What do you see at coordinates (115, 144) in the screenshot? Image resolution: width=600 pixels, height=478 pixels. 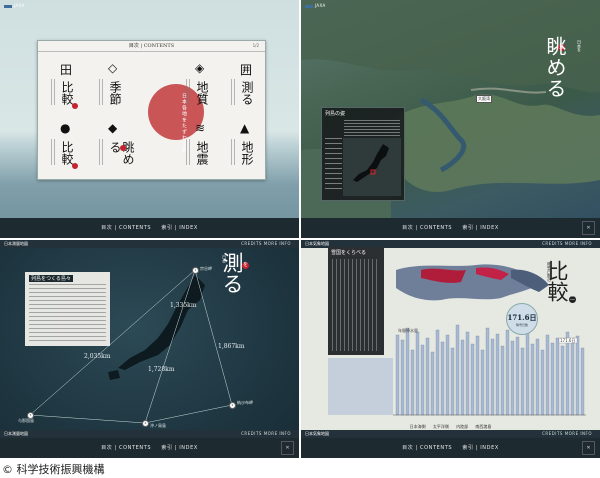 I see `contents-item: ◆ 眺める` at bounding box center [115, 144].